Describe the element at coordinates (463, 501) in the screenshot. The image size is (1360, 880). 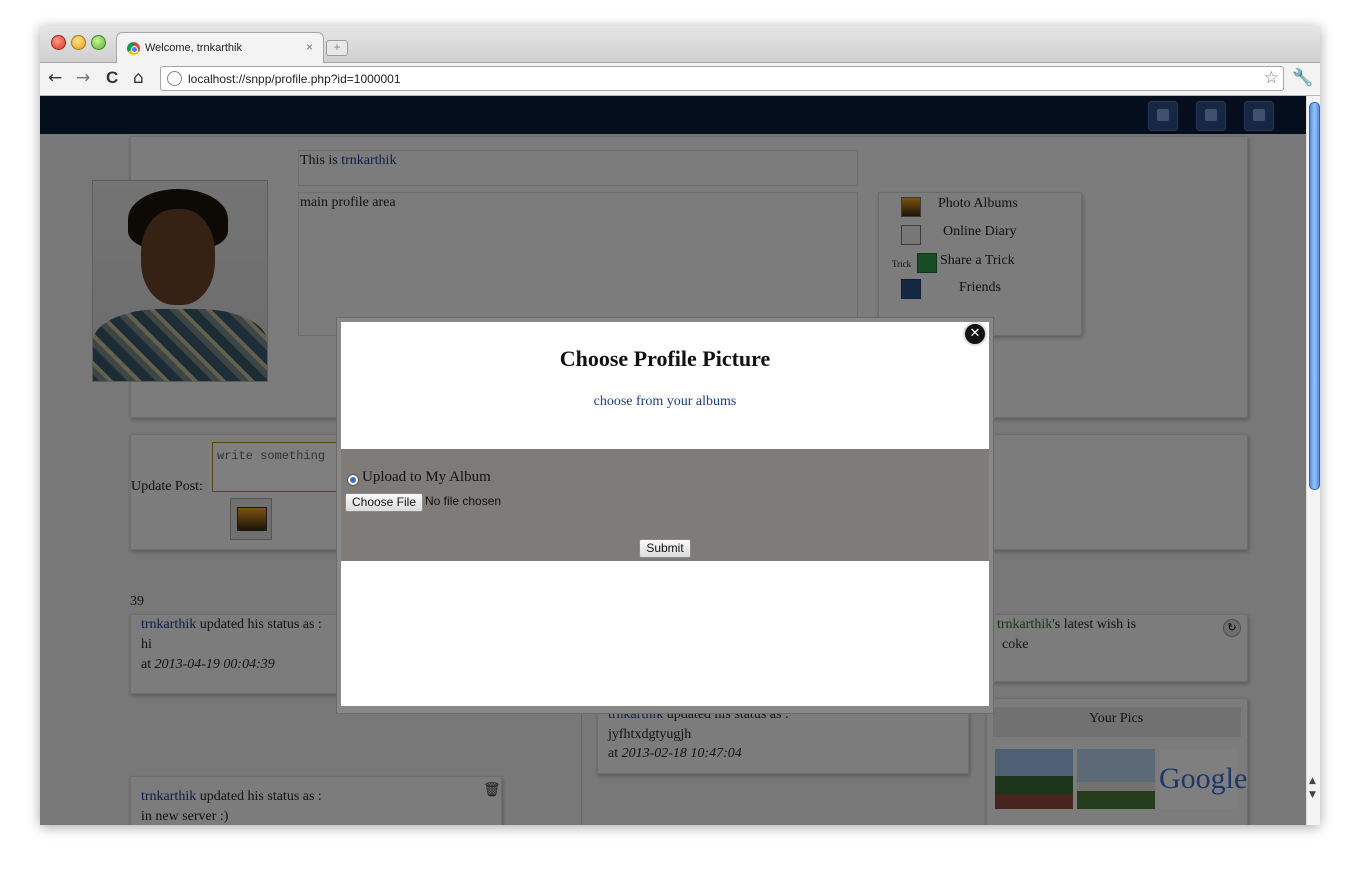
I see `no-file-chosen-text: No file chosen` at that location.